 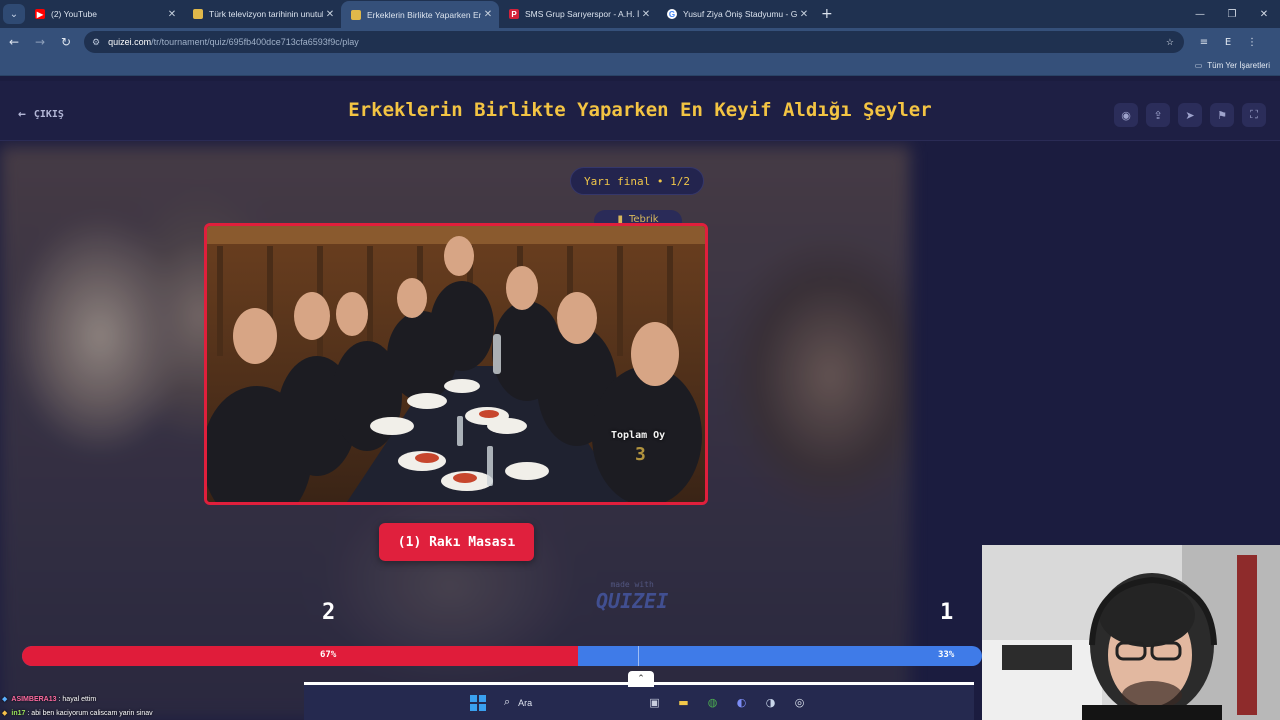 What do you see at coordinates (300, 656) in the screenshot?
I see `vote-progress-left` at bounding box center [300, 656].